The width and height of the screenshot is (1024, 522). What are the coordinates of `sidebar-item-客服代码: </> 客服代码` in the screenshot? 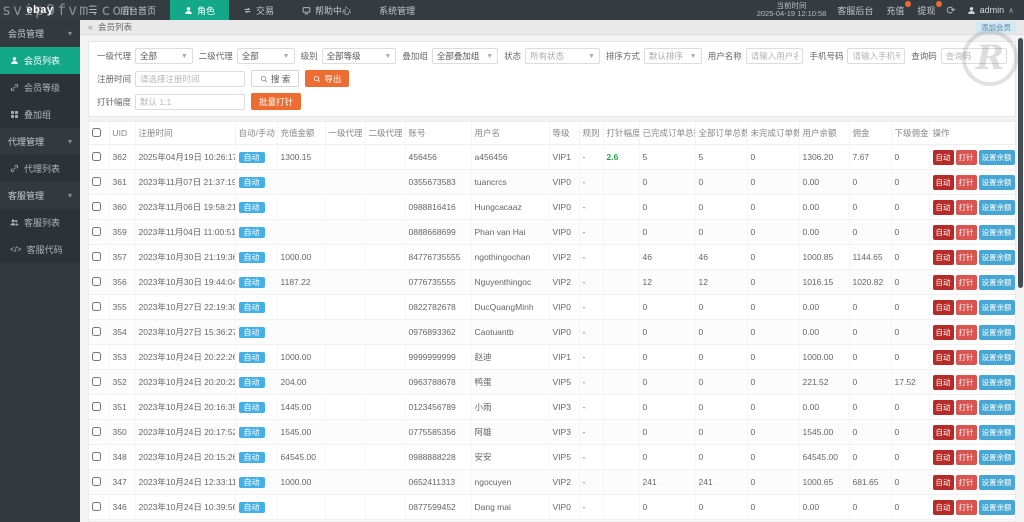 It's located at (40, 249).